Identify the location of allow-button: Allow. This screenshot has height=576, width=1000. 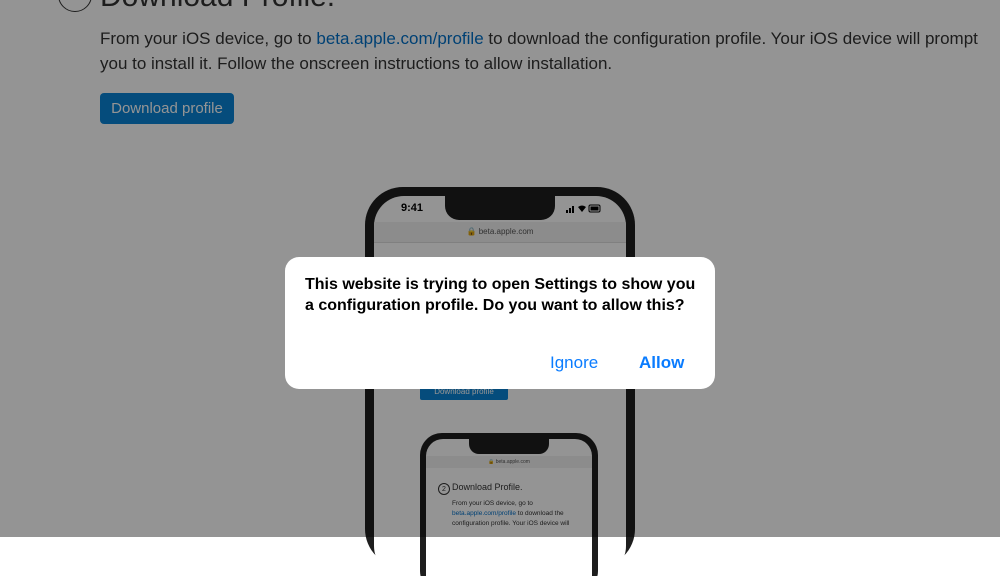
(661, 363).